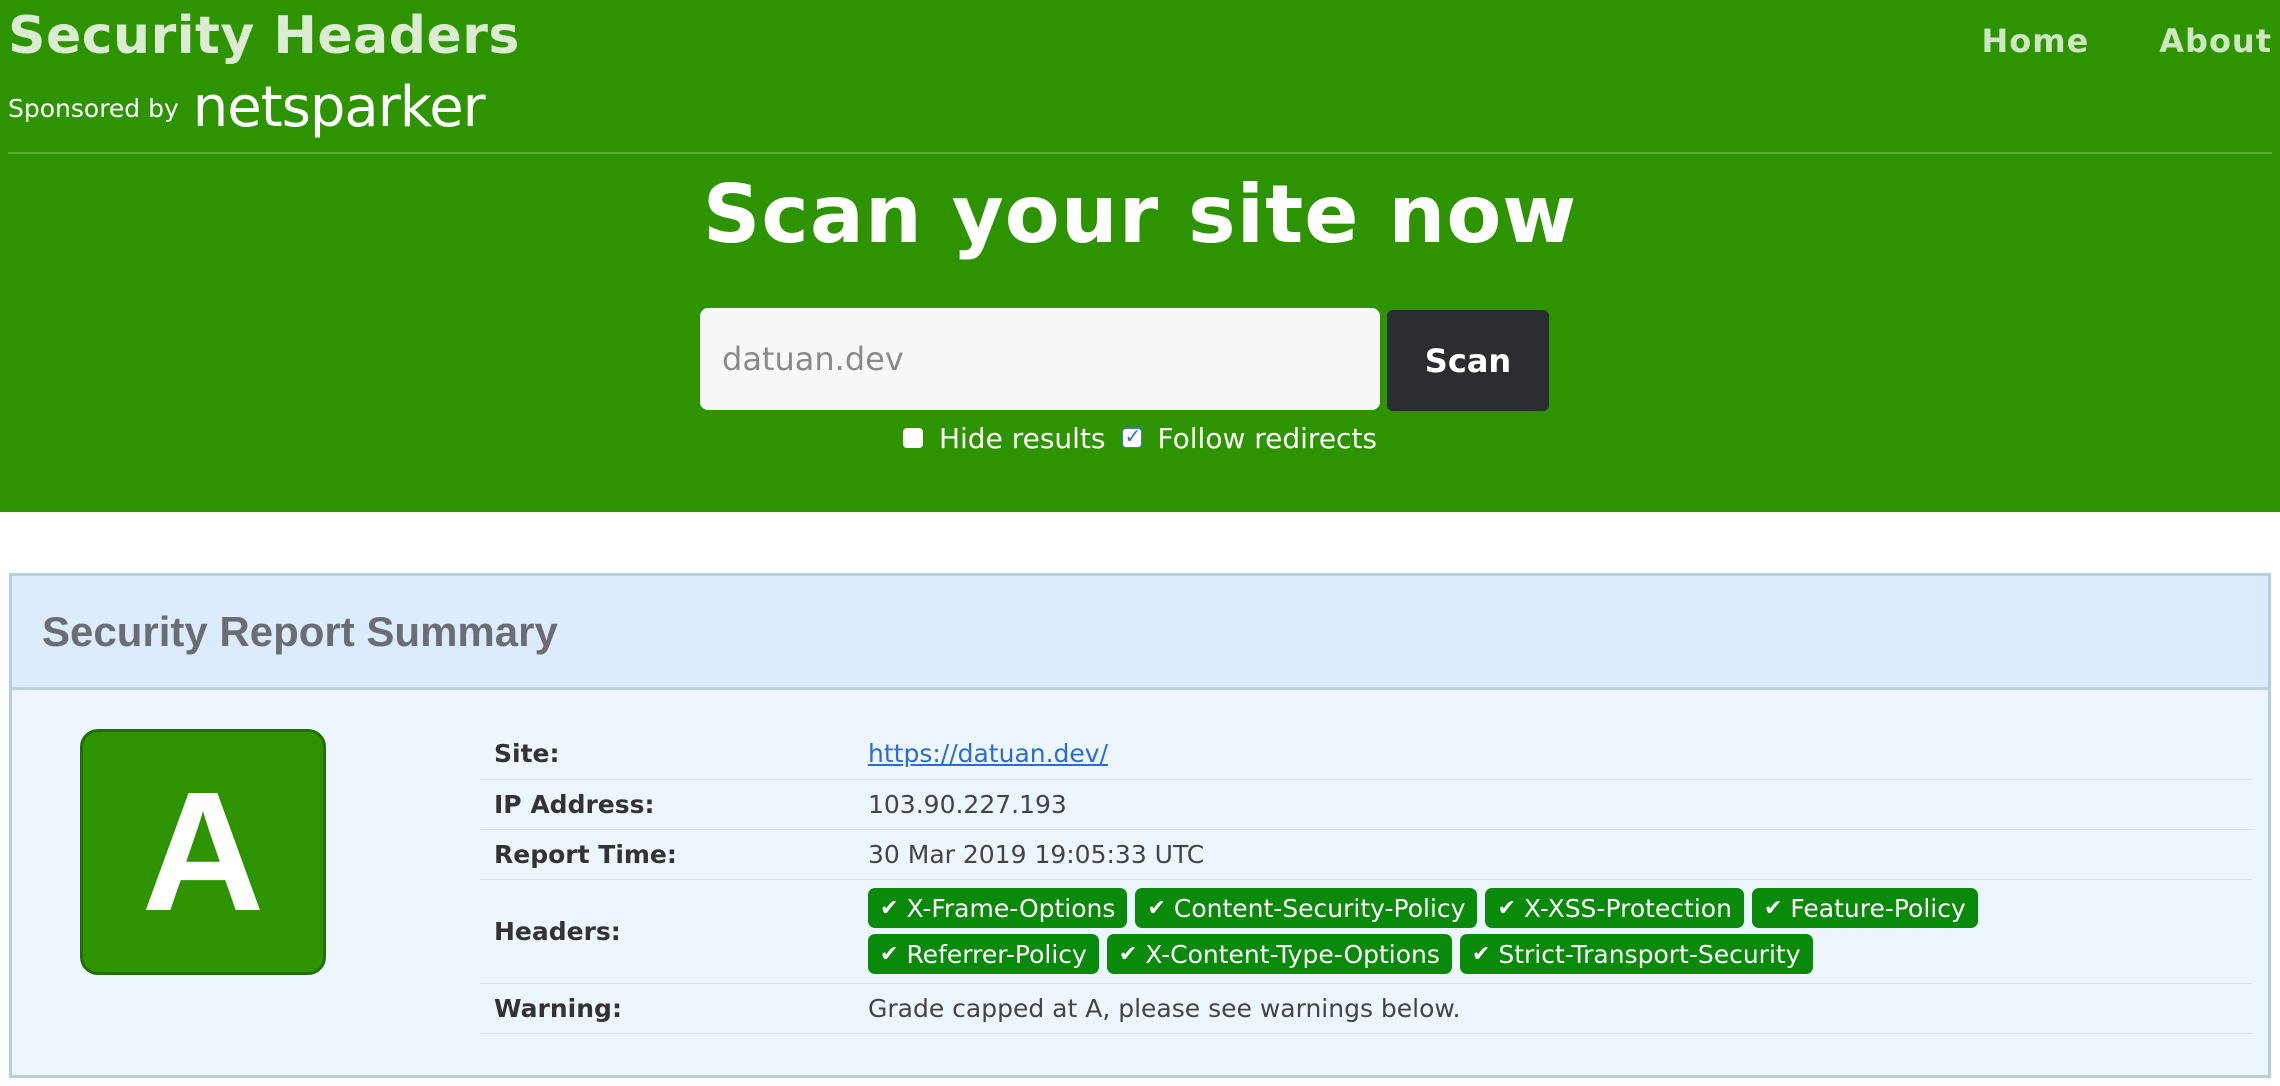 This screenshot has height=1086, width=2280. What do you see at coordinates (1560, 804) in the screenshot?
I see `ip-value: 103.90.227.193` at bounding box center [1560, 804].